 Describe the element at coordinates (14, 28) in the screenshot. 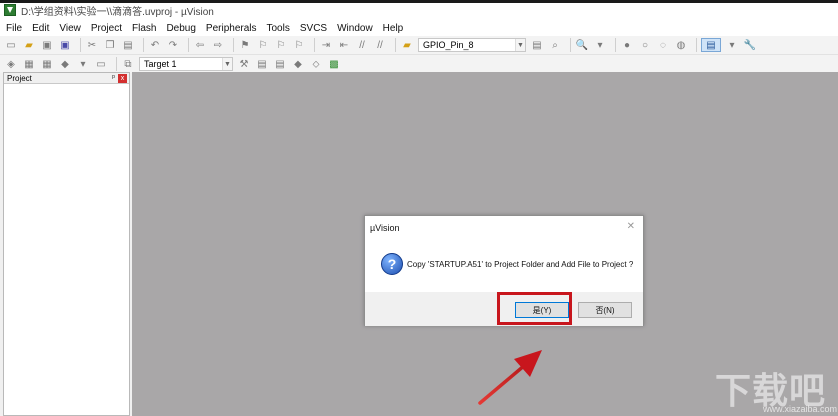

I see `menu-file: File` at that location.